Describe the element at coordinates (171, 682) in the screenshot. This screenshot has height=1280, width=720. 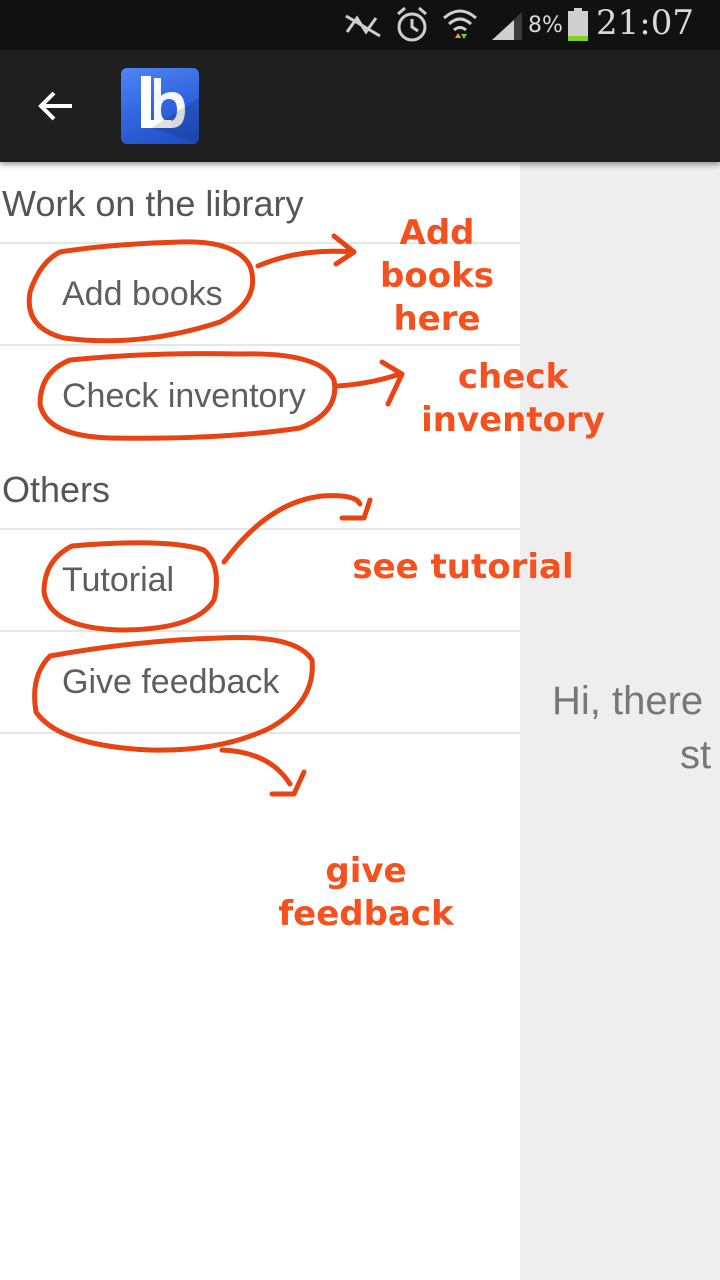
I see `drawer-item-label: Give feedback` at that location.